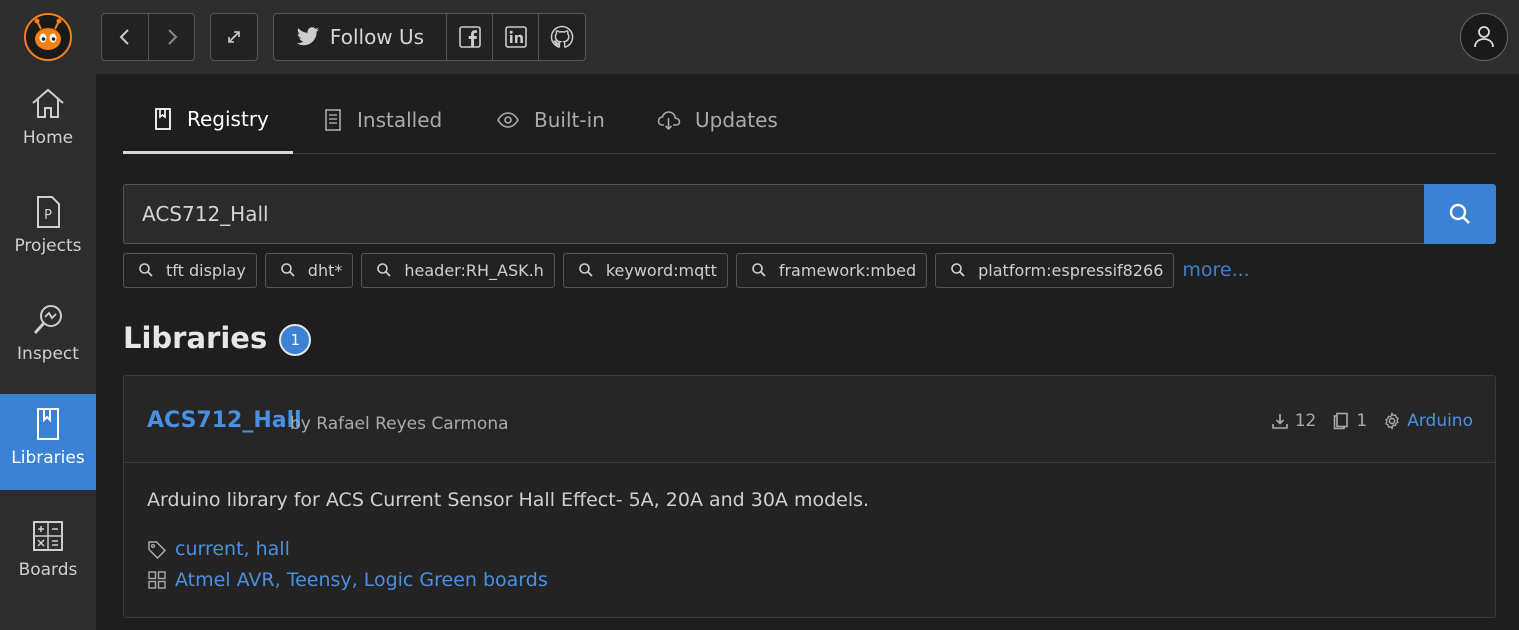 The width and height of the screenshot is (1519, 630). Describe the element at coordinates (48, 215) in the screenshot. I see `svg-text: P` at that location.